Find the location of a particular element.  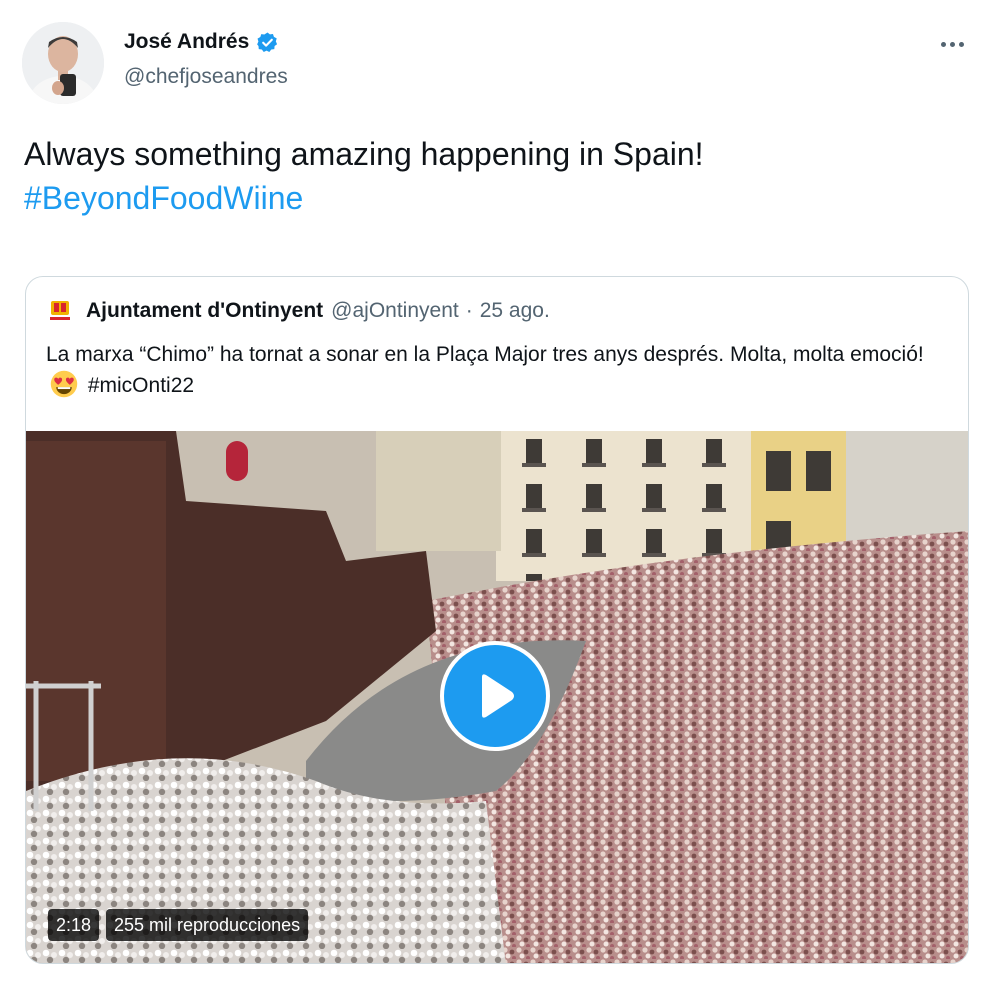

play-icon is located at coordinates (498, 696).